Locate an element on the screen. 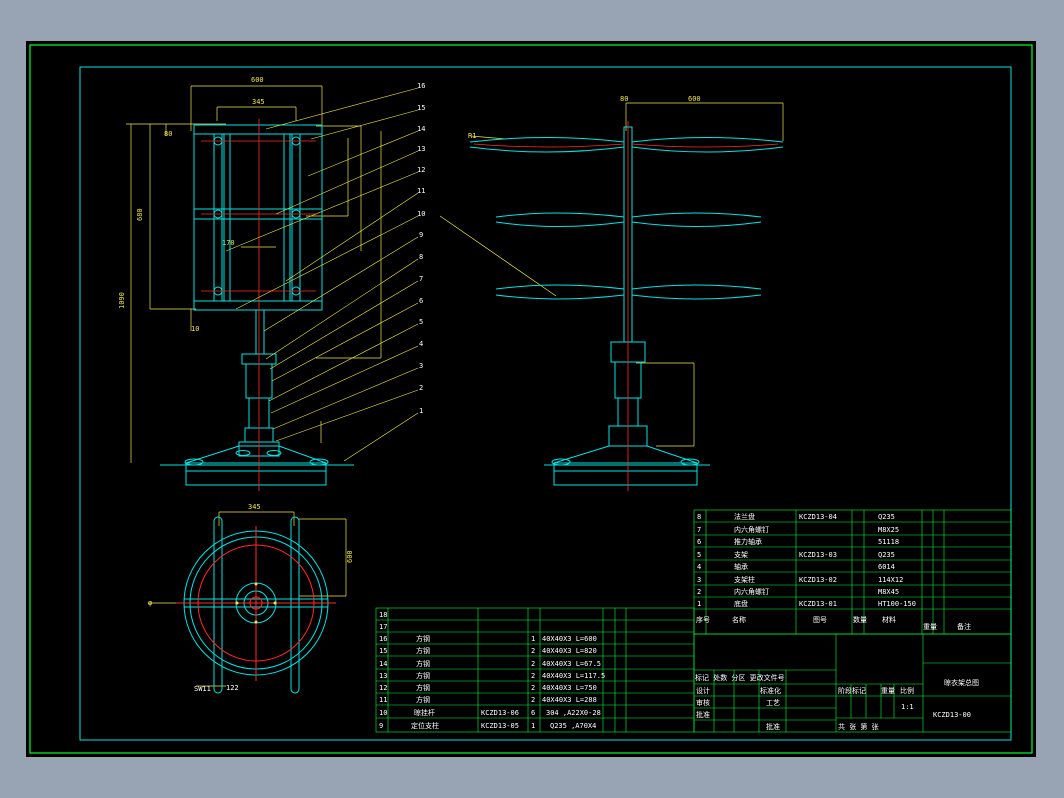  bom-code: KCZD13-01 is located at coordinates (818, 604).